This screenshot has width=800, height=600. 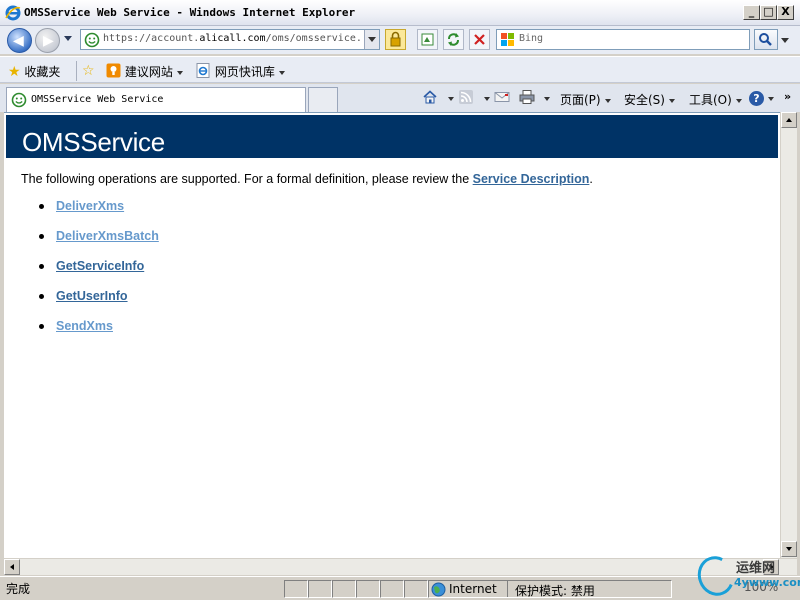 What do you see at coordinates (244, 72) in the screenshot?
I see `web-slice-gallery-label: 网页快讯库` at bounding box center [244, 72].